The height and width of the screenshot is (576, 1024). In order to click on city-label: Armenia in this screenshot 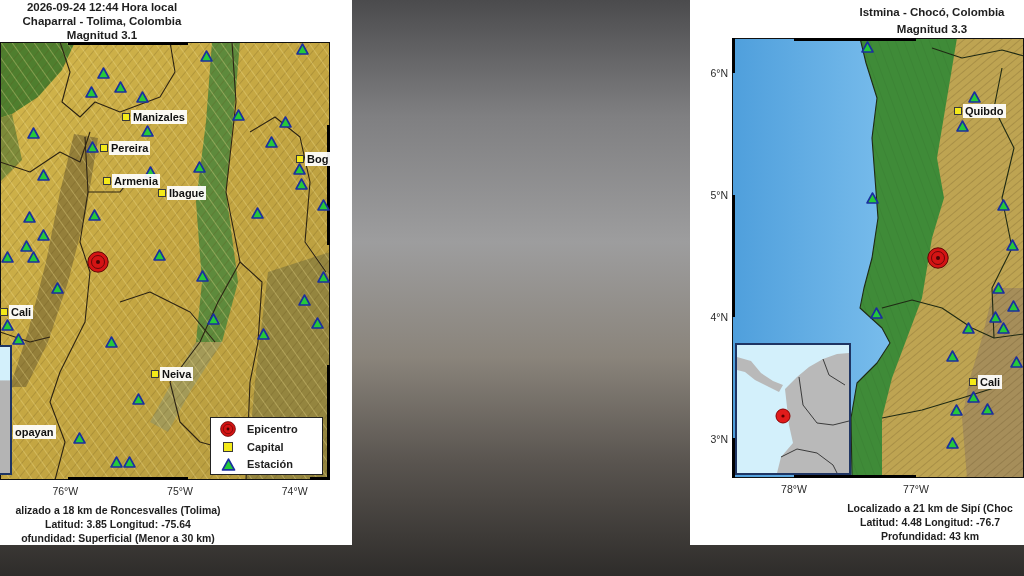, I will do `click(136, 181)`.